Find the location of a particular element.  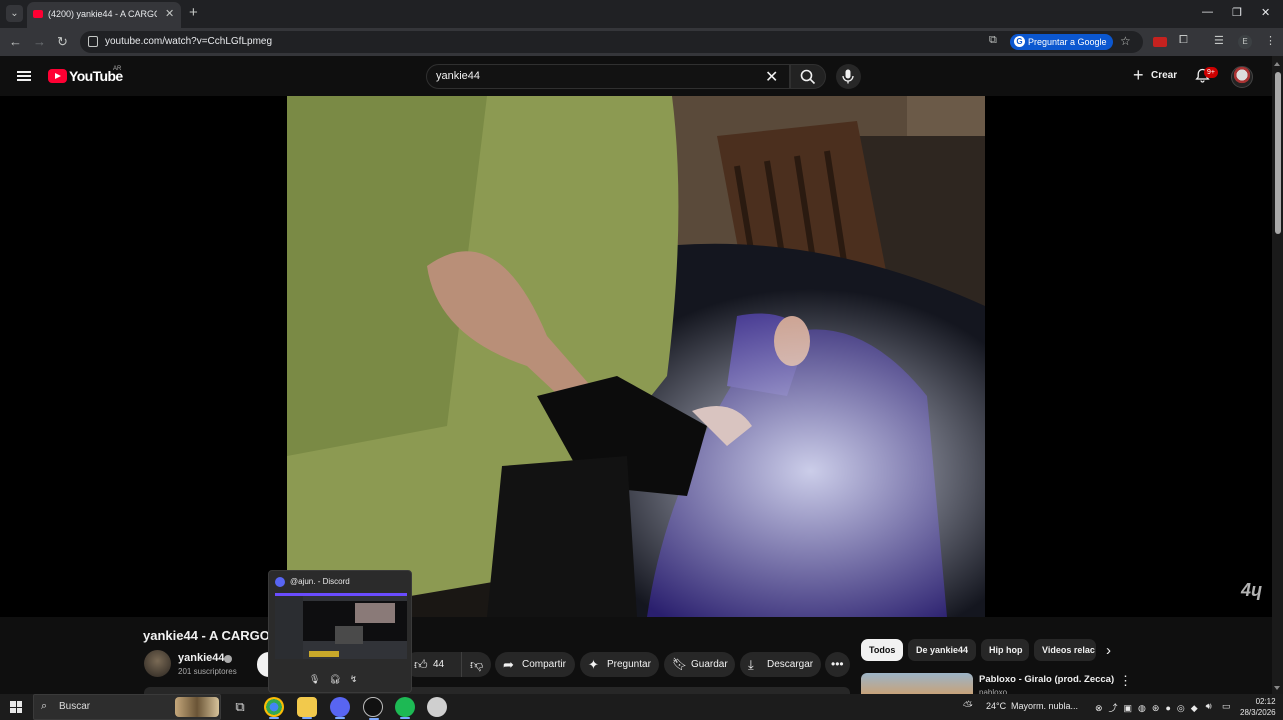

youtube-favicon-icon is located at coordinates (38, 14).